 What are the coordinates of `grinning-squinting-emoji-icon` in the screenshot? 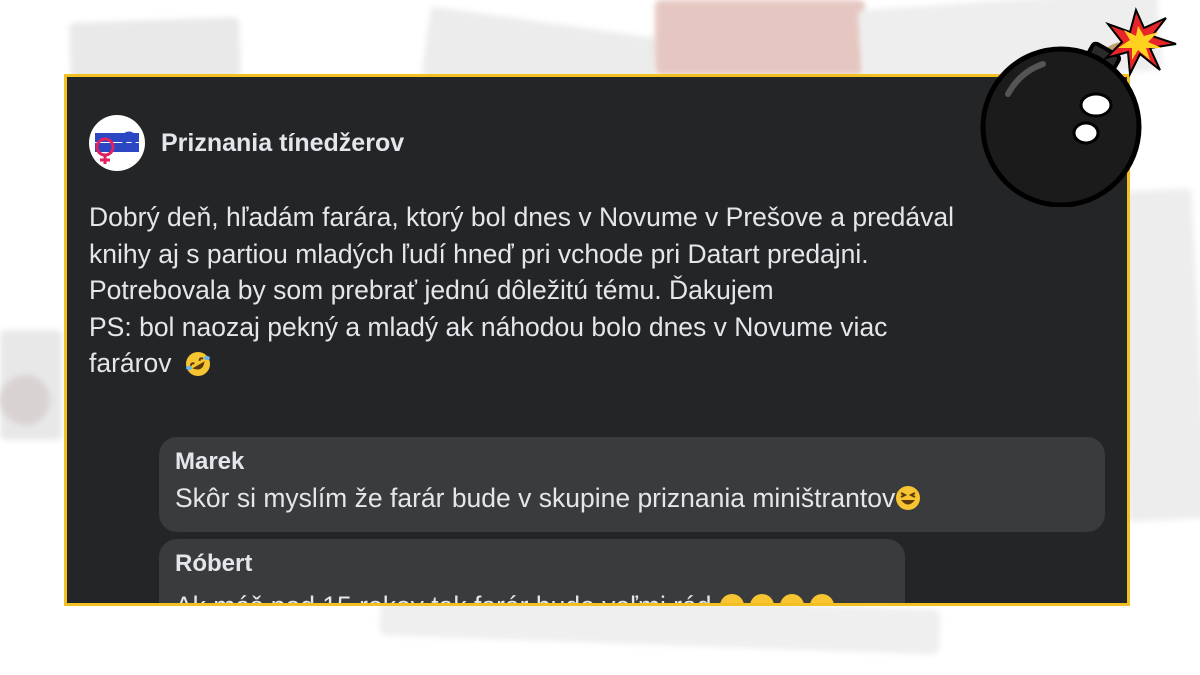 It's located at (908, 502).